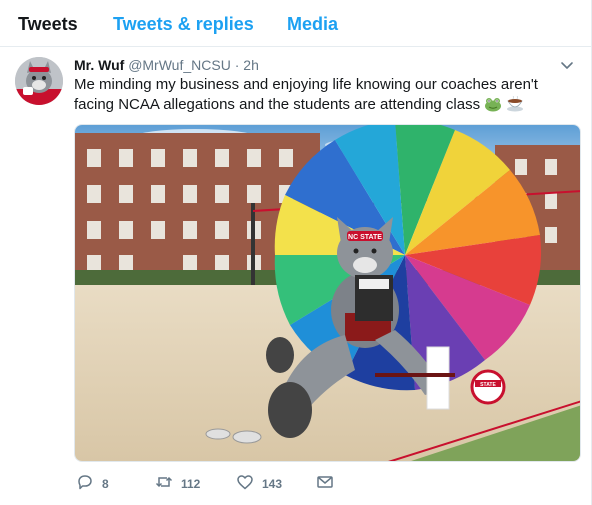 Image resolution: width=592 pixels, height=505 pixels. Describe the element at coordinates (99, 65) in the screenshot. I see `author-name: Mr. Wuf` at that location.